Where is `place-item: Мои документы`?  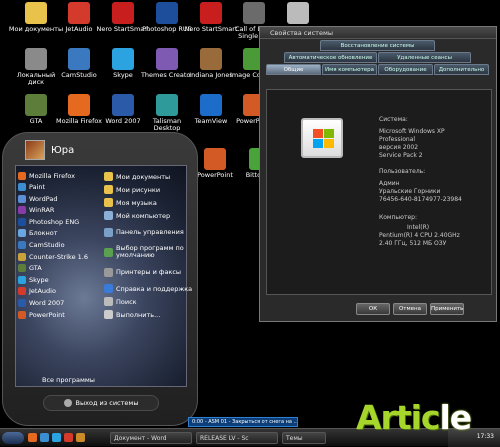
place-item: Мои документы is located at coordinates (145, 176).